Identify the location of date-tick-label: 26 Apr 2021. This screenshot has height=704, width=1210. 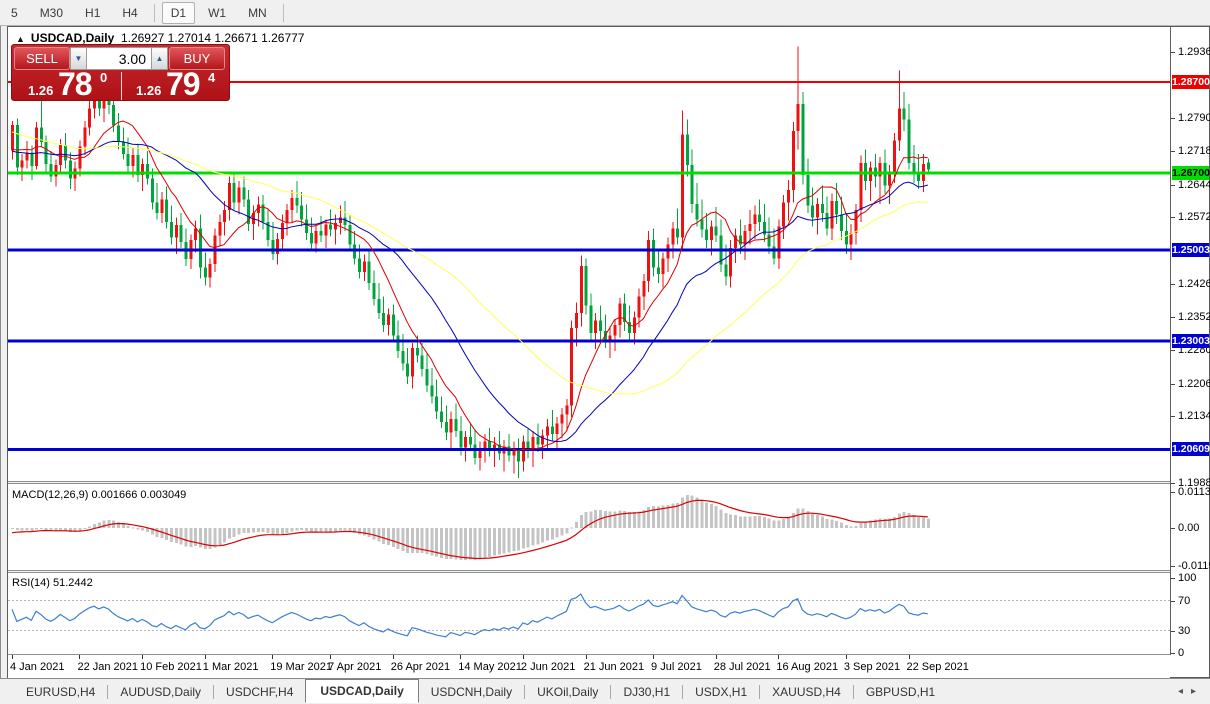
(420, 667).